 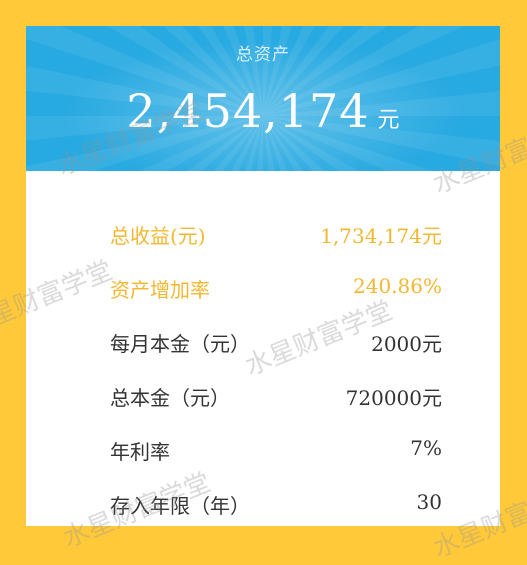 I want to click on row-value: 1,734,174元, so click(x=381, y=236).